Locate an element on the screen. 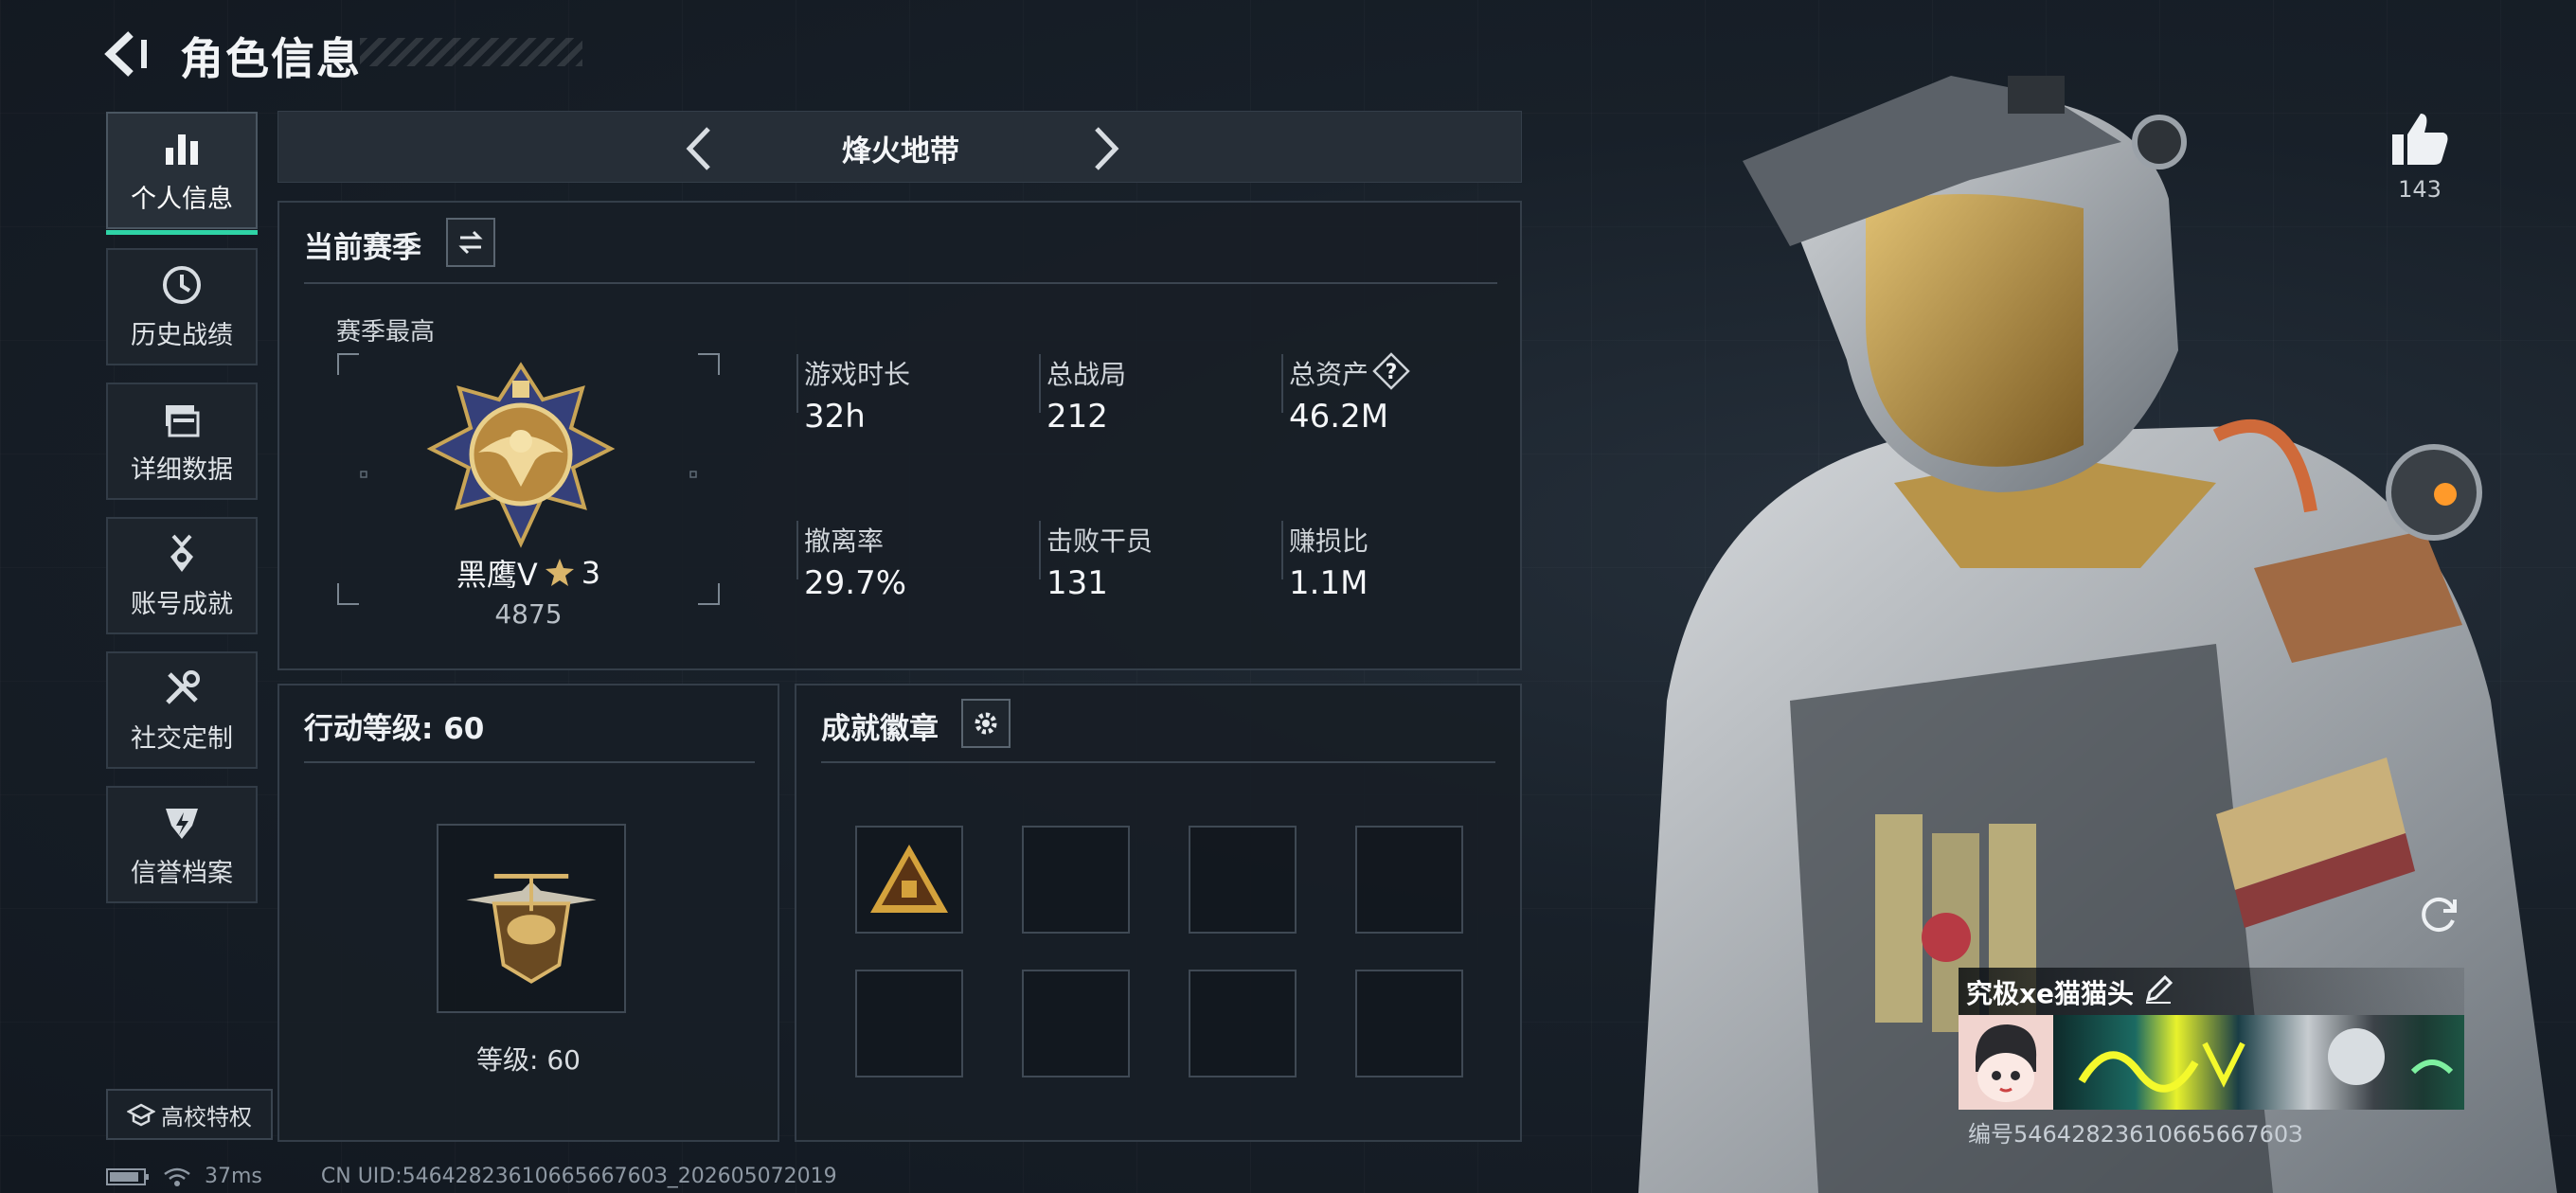 The height and width of the screenshot is (1193, 2576). stat-value: 212 is located at coordinates (1077, 417).